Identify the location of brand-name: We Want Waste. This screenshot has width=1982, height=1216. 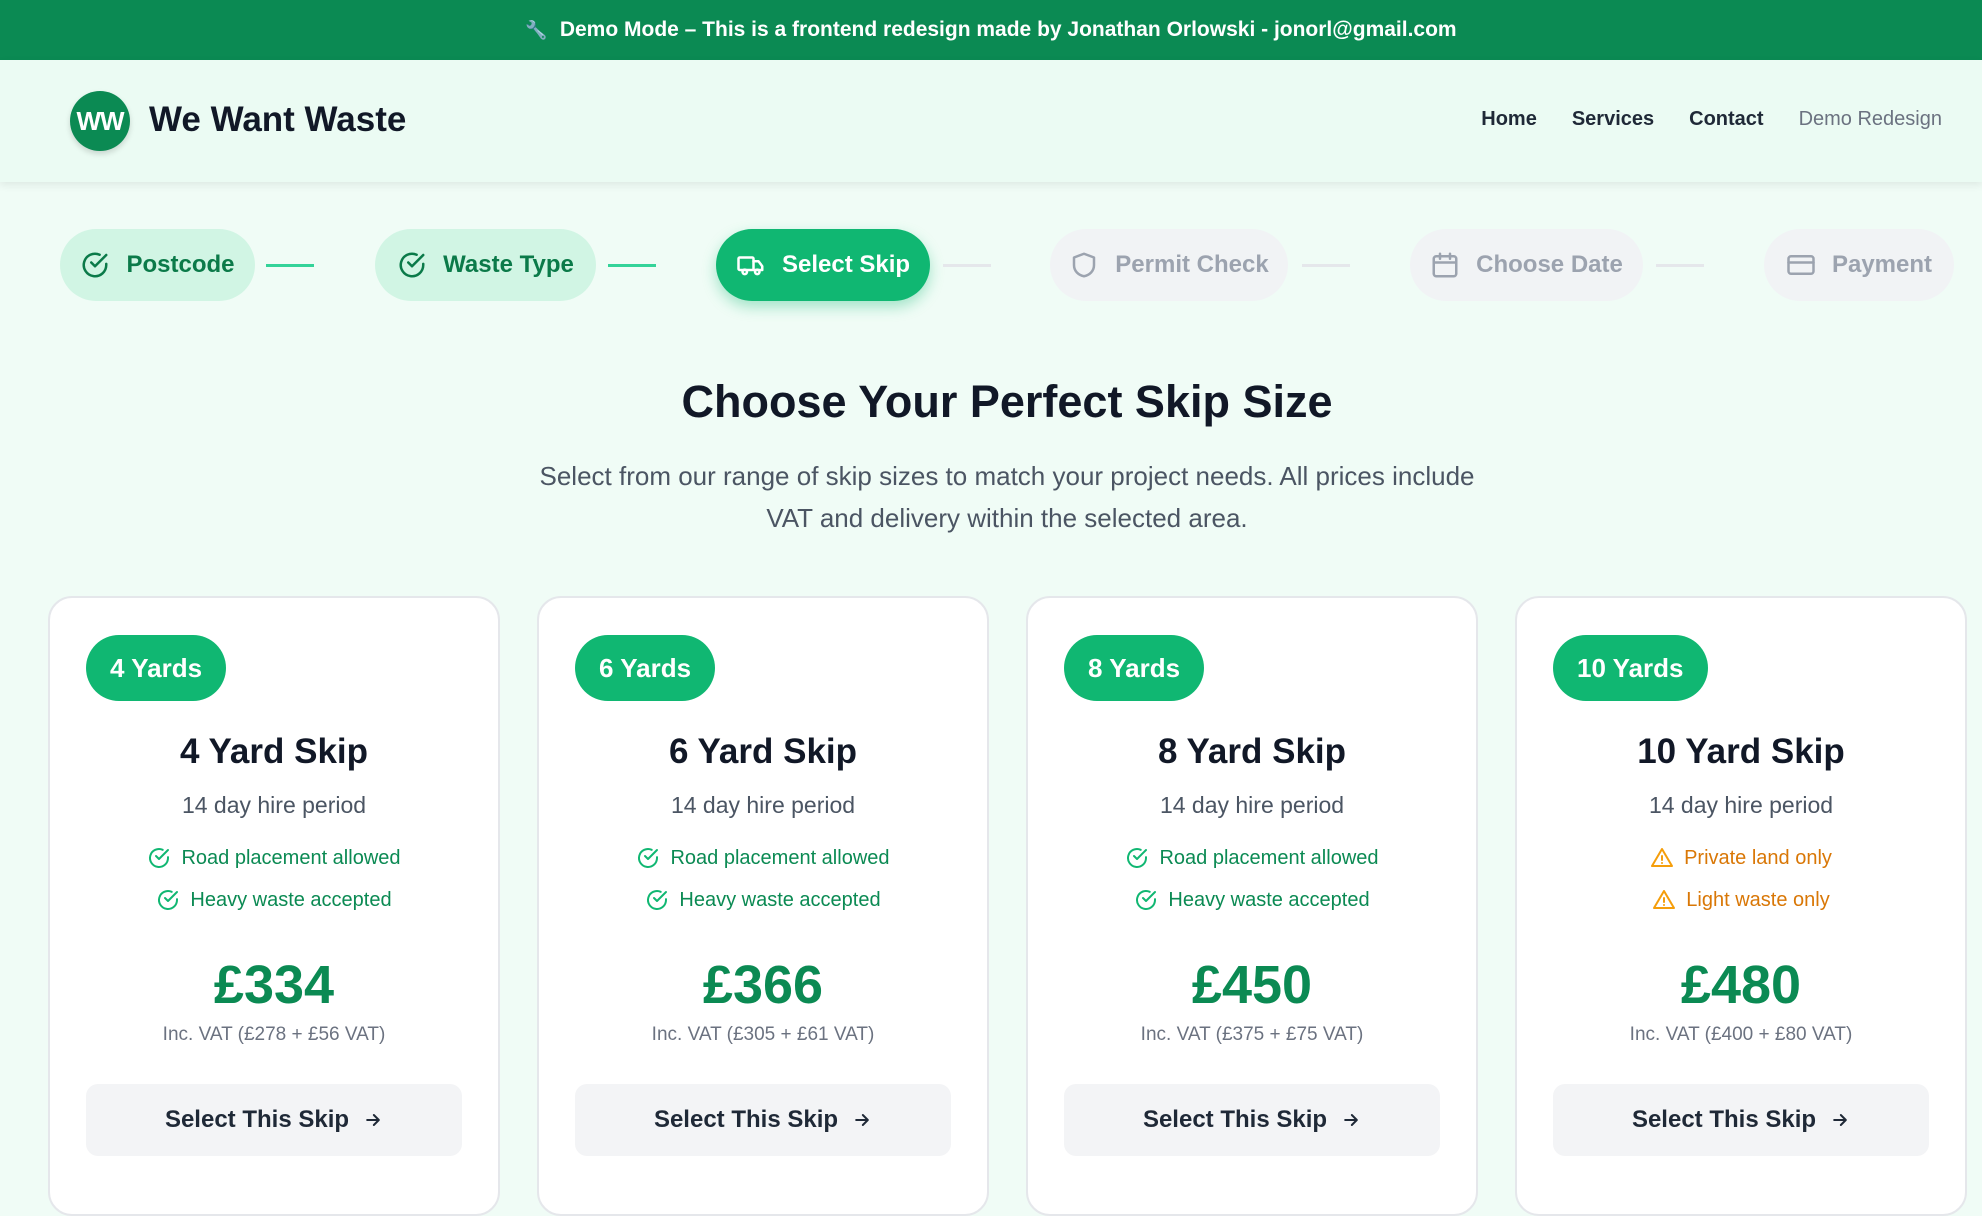
(277, 120).